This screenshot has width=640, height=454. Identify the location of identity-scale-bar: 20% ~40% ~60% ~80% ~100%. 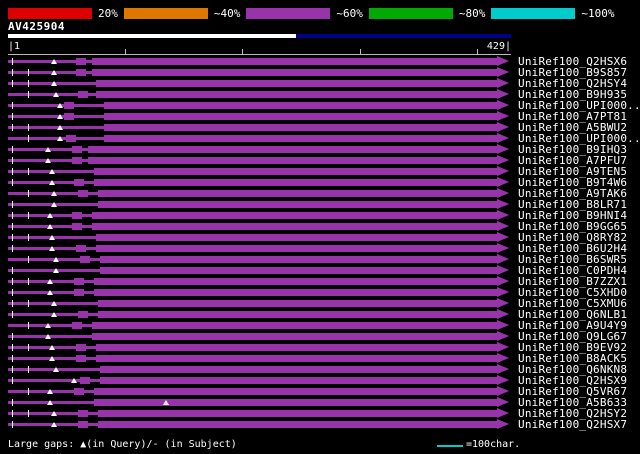
(314, 13).